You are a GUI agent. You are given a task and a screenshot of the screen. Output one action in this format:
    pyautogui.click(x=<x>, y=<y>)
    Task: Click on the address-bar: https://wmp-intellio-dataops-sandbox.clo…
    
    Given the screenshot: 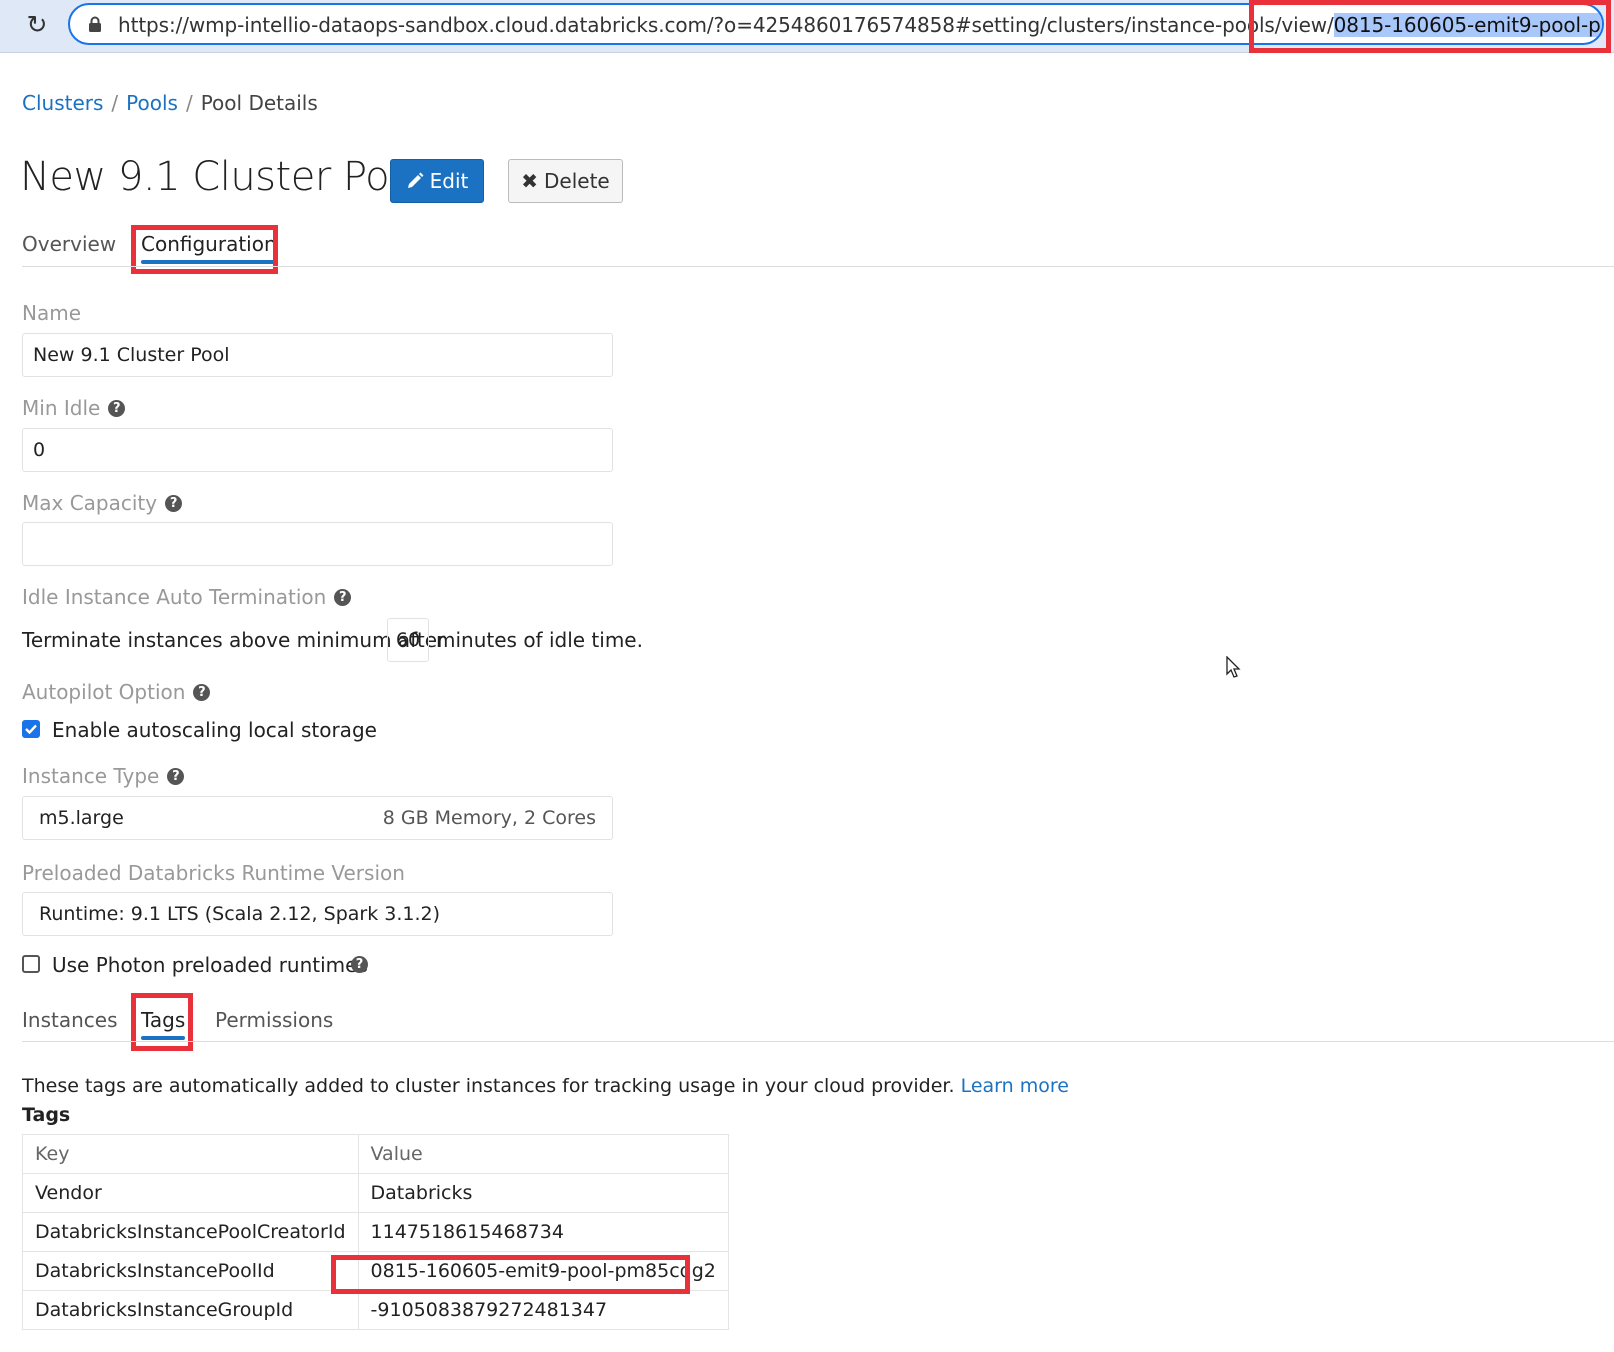 What is the action you would take?
    pyautogui.click(x=836, y=24)
    